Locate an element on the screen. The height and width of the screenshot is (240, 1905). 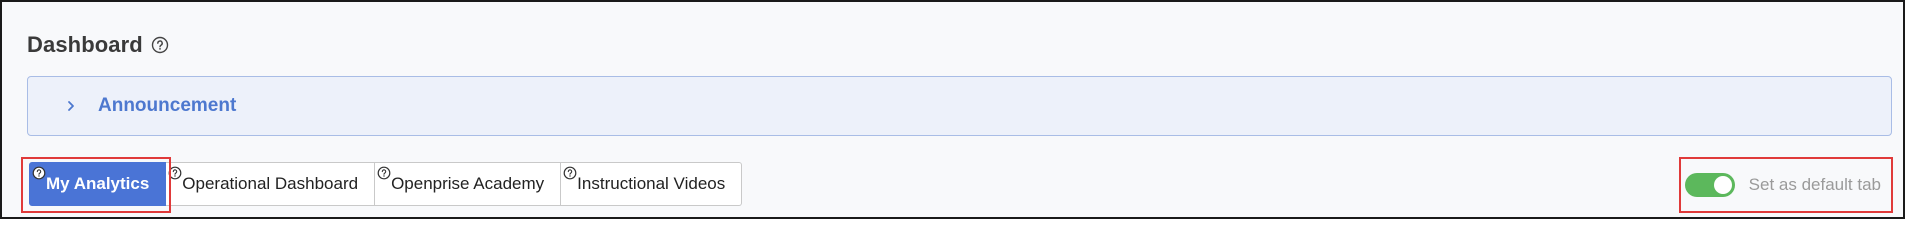
title-row: Dashboard is located at coordinates (98, 45).